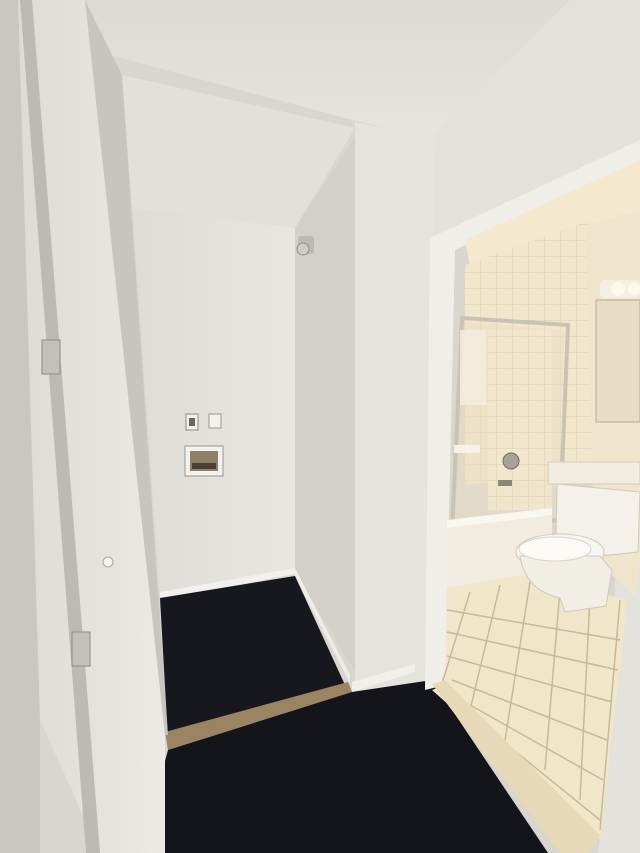 This screenshot has width=640, height=853. What do you see at coordinates (213, 404) in the screenshot?
I see `closet-back-wall` at bounding box center [213, 404].